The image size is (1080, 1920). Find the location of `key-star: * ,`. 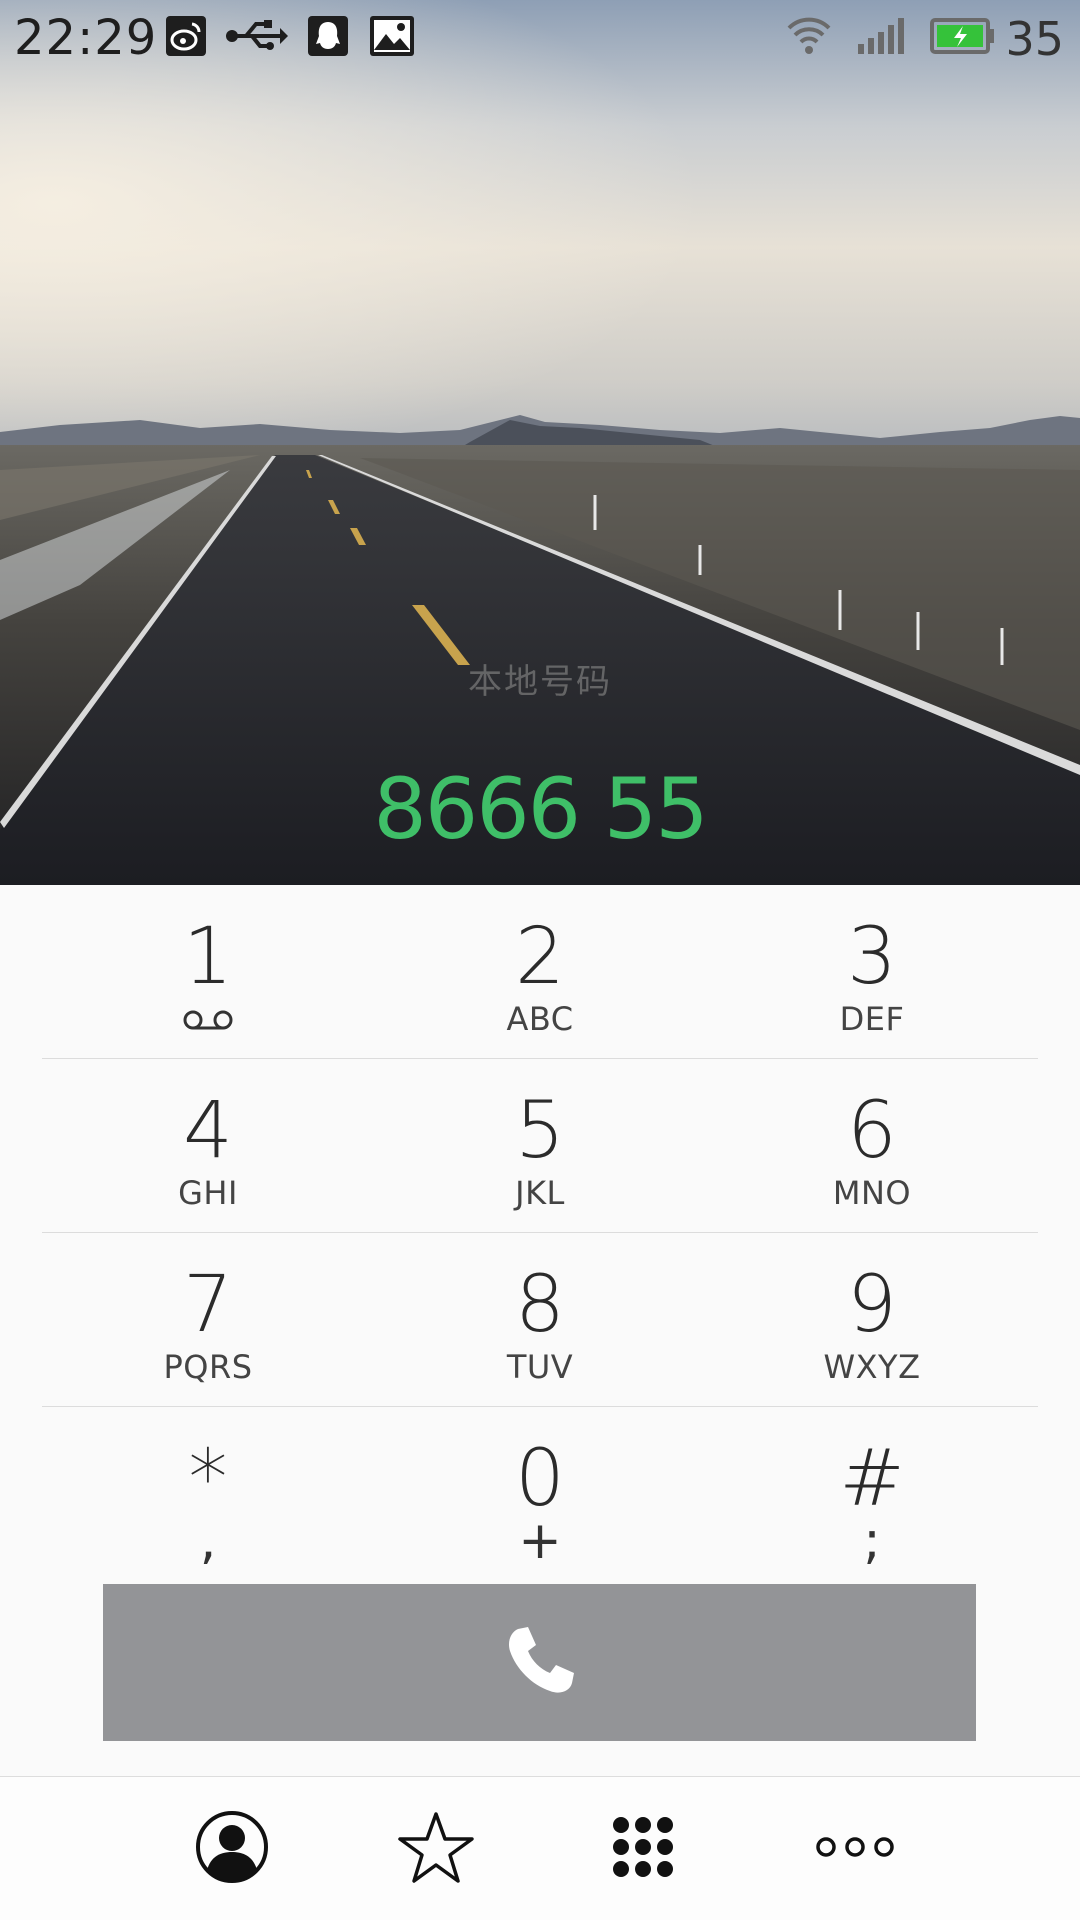

key-star: * , is located at coordinates (208, 1493).